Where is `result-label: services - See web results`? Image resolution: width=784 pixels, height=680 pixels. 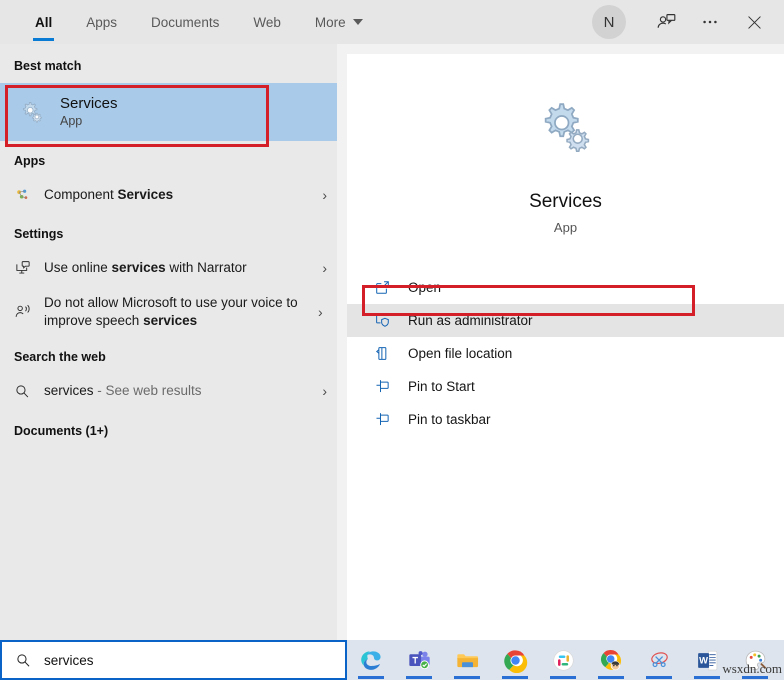
result-label: services - See web results is located at coordinates (123, 390).